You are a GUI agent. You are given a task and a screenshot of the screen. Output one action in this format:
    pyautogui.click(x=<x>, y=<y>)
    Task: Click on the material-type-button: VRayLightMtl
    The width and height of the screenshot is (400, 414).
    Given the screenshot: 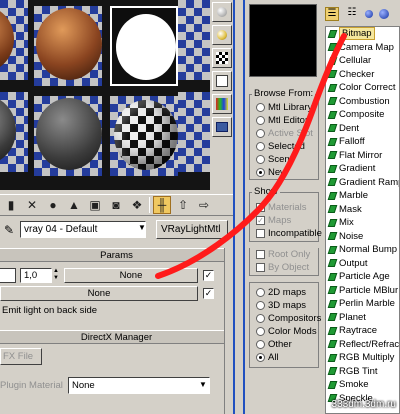 What is the action you would take?
    pyautogui.click(x=192, y=229)
    